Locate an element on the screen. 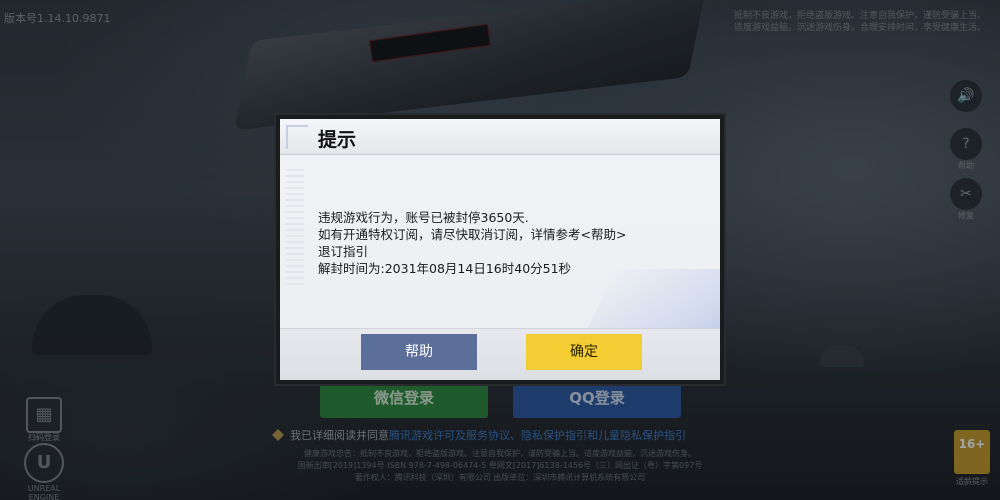 The height and width of the screenshot is (500, 1000). dialog-header: 提示 is located at coordinates (500, 137).